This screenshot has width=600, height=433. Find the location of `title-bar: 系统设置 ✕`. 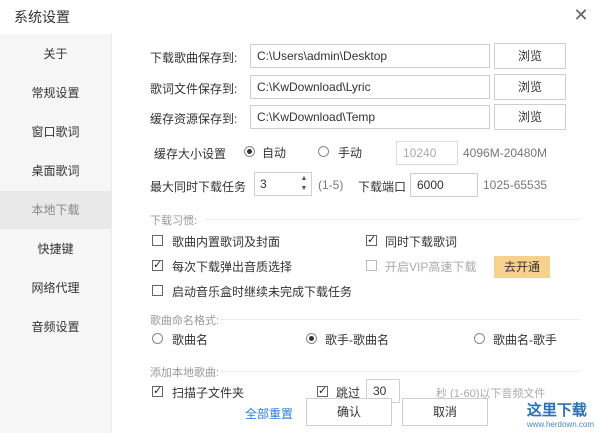

title-bar: 系统设置 ✕ is located at coordinates (300, 17).